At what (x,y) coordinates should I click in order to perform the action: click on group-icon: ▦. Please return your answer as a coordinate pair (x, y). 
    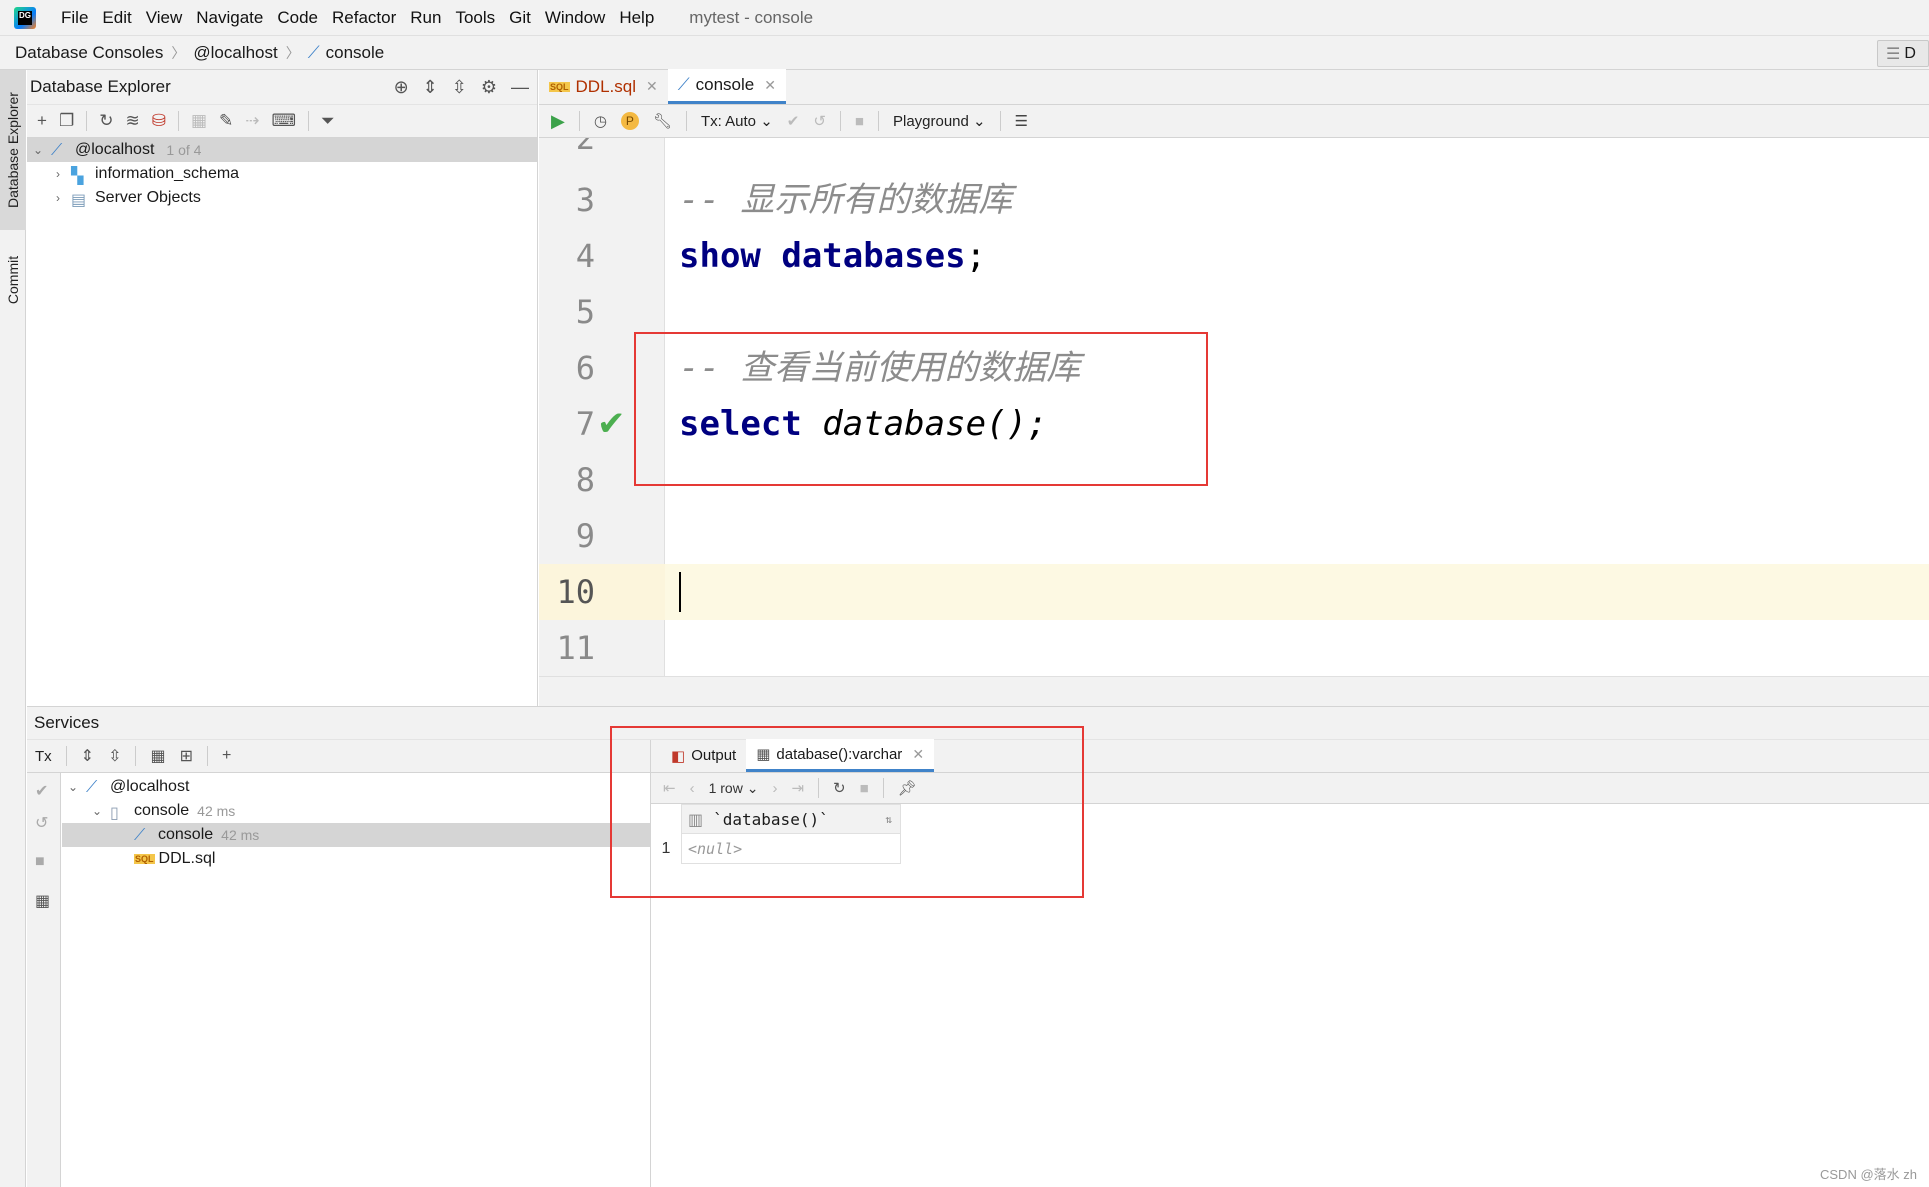
    Looking at the image, I should click on (157, 756).